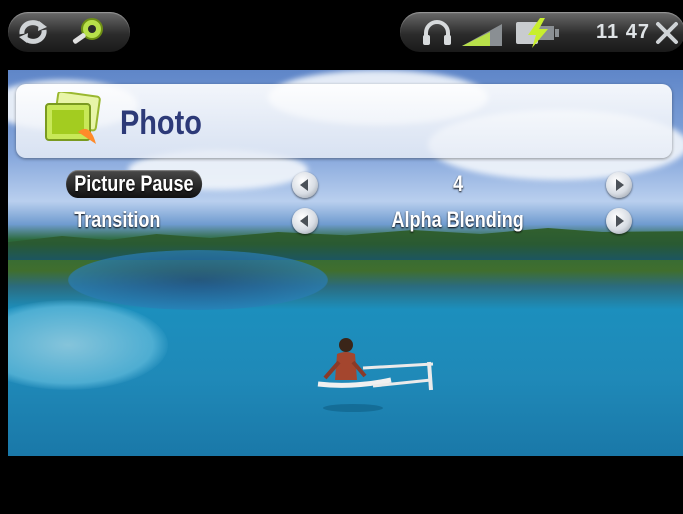 The height and width of the screenshot is (514, 683). I want to click on setting-value: 4, so click(458, 183).